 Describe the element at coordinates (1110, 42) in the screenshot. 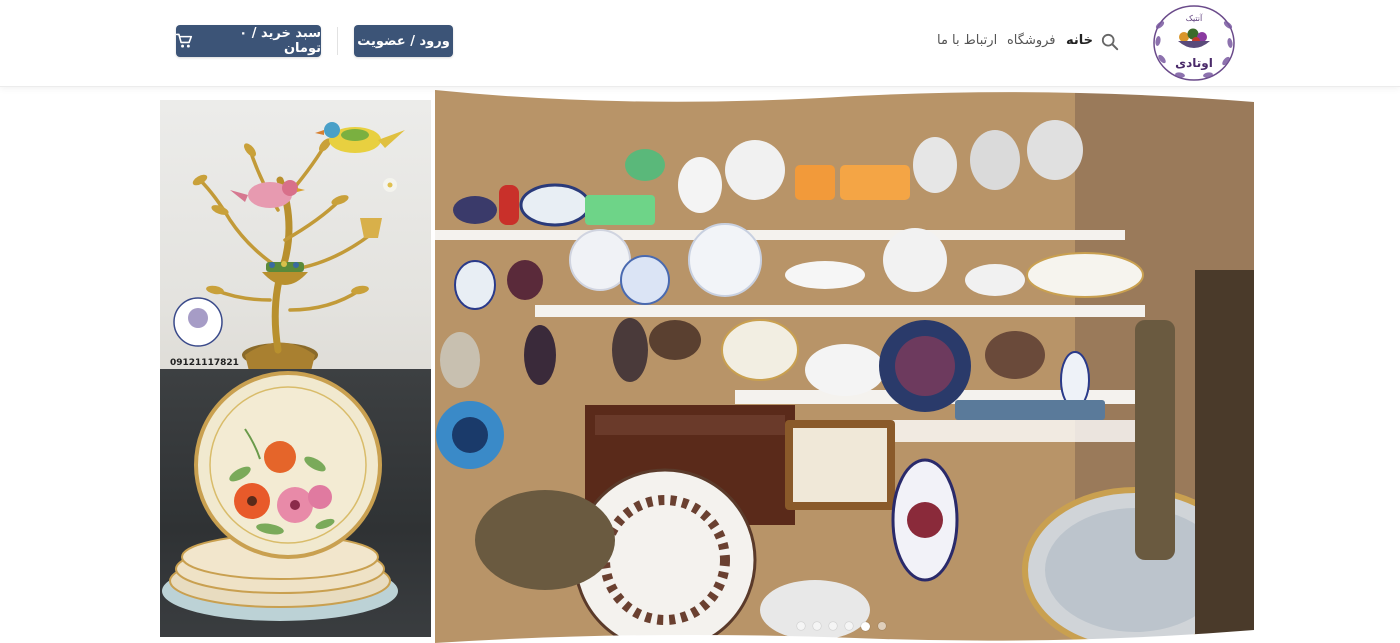

I see `search-icon` at that location.